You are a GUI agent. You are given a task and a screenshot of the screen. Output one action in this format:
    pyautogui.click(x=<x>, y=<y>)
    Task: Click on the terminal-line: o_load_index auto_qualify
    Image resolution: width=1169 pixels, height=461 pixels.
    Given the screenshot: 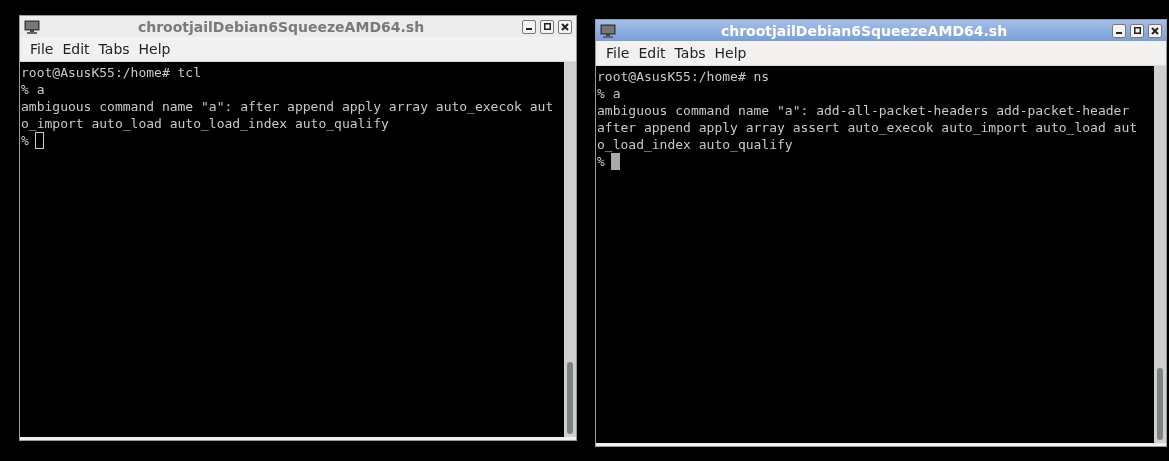 What is the action you would take?
    pyautogui.click(x=695, y=144)
    